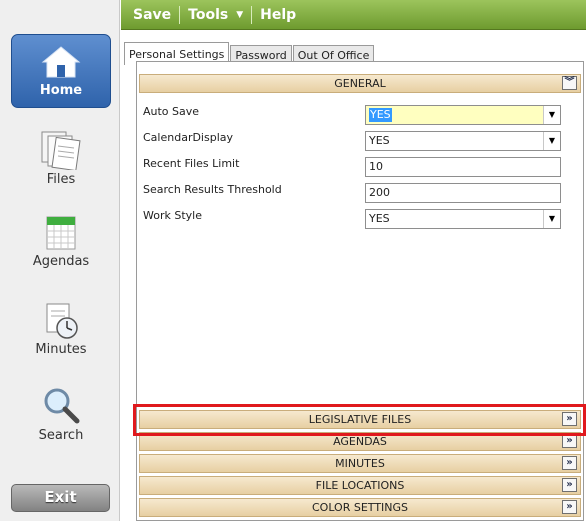 The image size is (586, 521). Describe the element at coordinates (171, 111) in the screenshot. I see `field-label-auto-save: Auto Save` at that location.